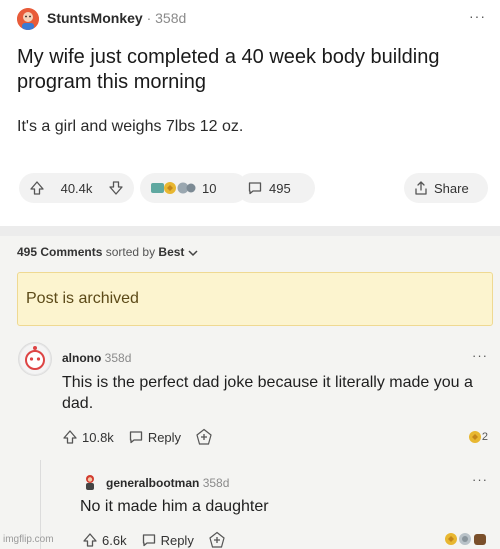 The height and width of the screenshot is (549, 500). What do you see at coordinates (250, 231) in the screenshot?
I see `section-divider` at bounding box center [250, 231].